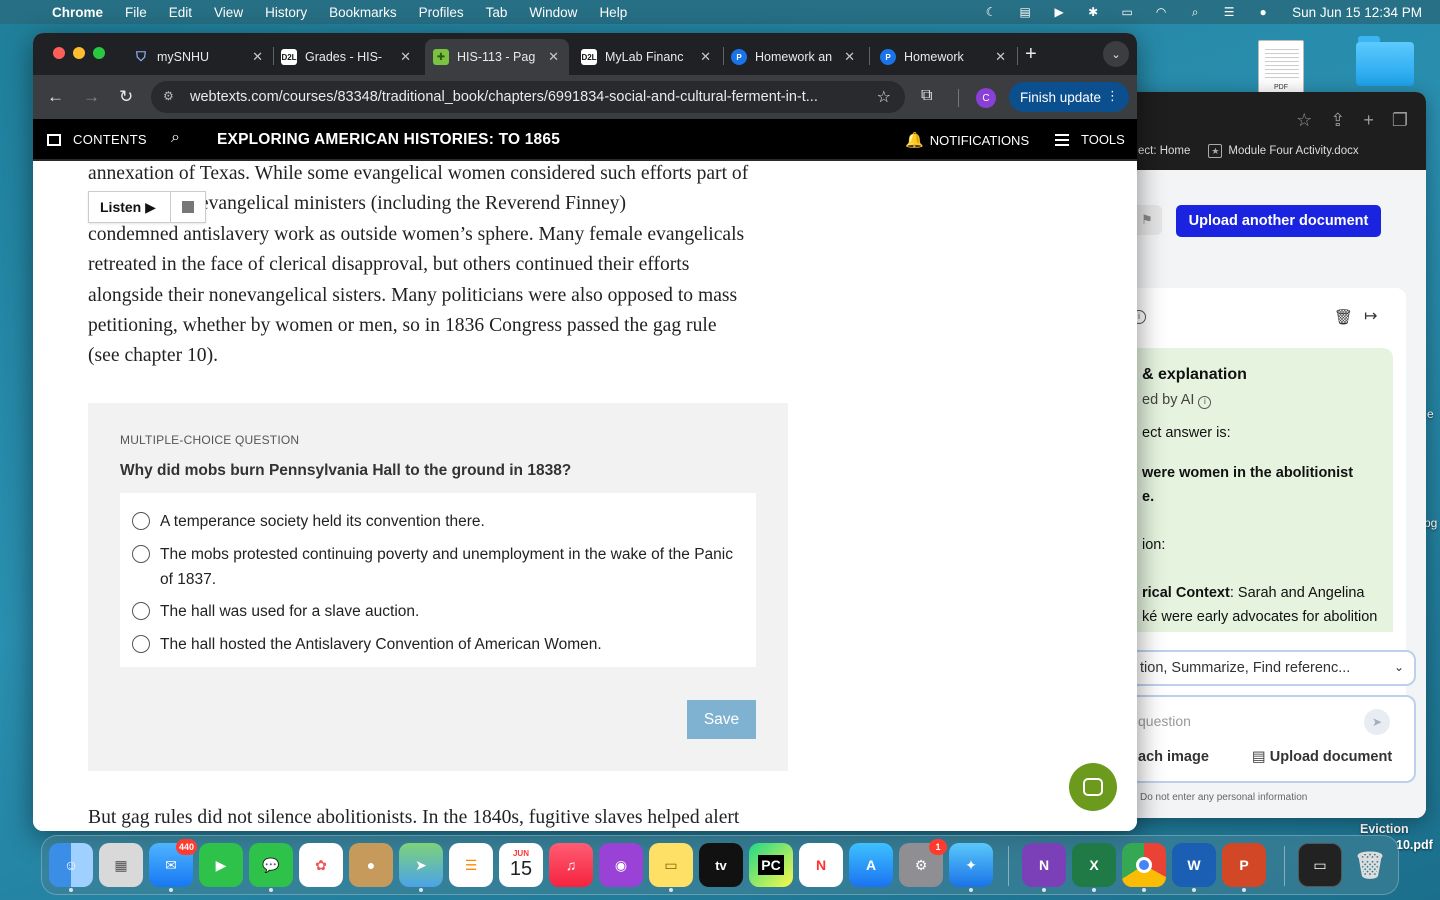 This screenshot has height=900, width=1440. What do you see at coordinates (771, 865) in the screenshot?
I see `pycharm-icon: PC` at bounding box center [771, 865].